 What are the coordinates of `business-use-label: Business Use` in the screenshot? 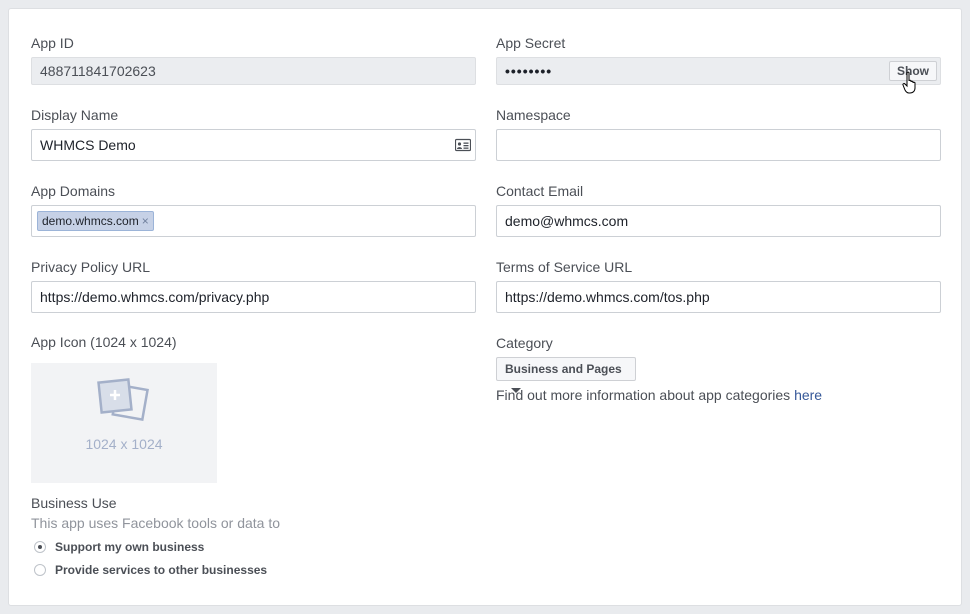 It's located at (74, 503).